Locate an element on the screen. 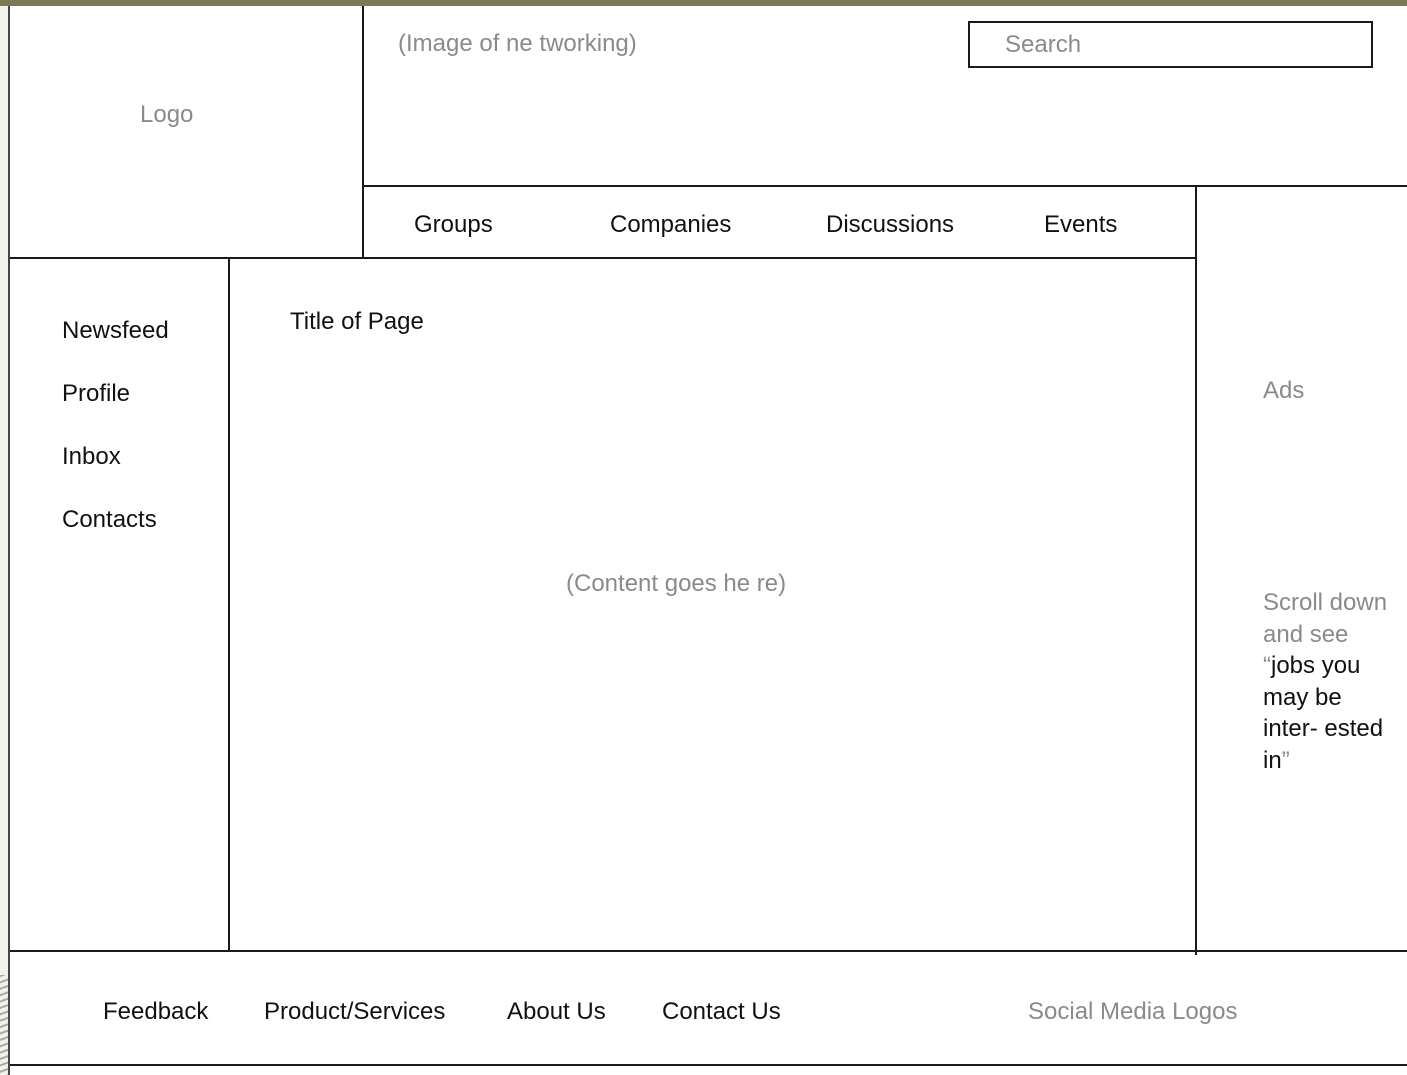 Image resolution: width=1407 pixels, height=1075 pixels. tab-groups: Groups is located at coordinates (453, 225).